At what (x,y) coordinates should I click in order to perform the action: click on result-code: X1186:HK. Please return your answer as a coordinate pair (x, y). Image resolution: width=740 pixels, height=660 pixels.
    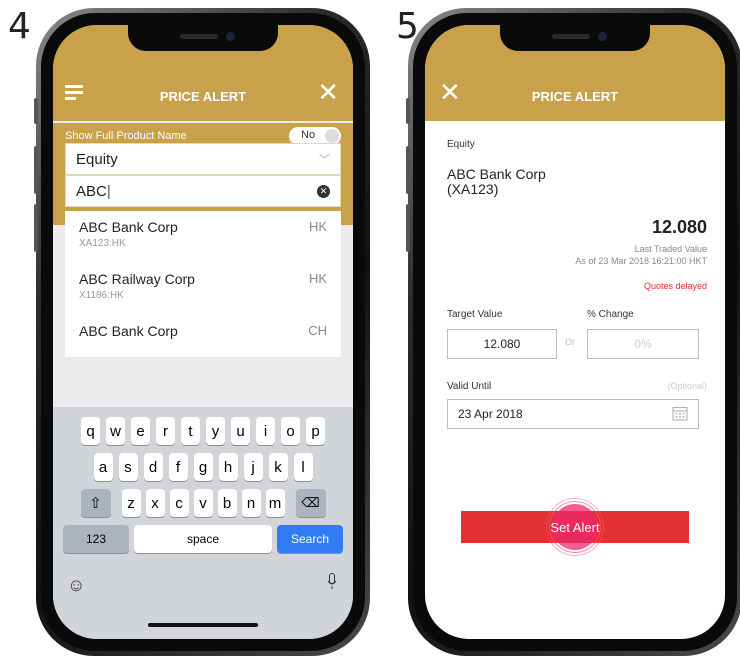
    Looking at the image, I should click on (101, 295).